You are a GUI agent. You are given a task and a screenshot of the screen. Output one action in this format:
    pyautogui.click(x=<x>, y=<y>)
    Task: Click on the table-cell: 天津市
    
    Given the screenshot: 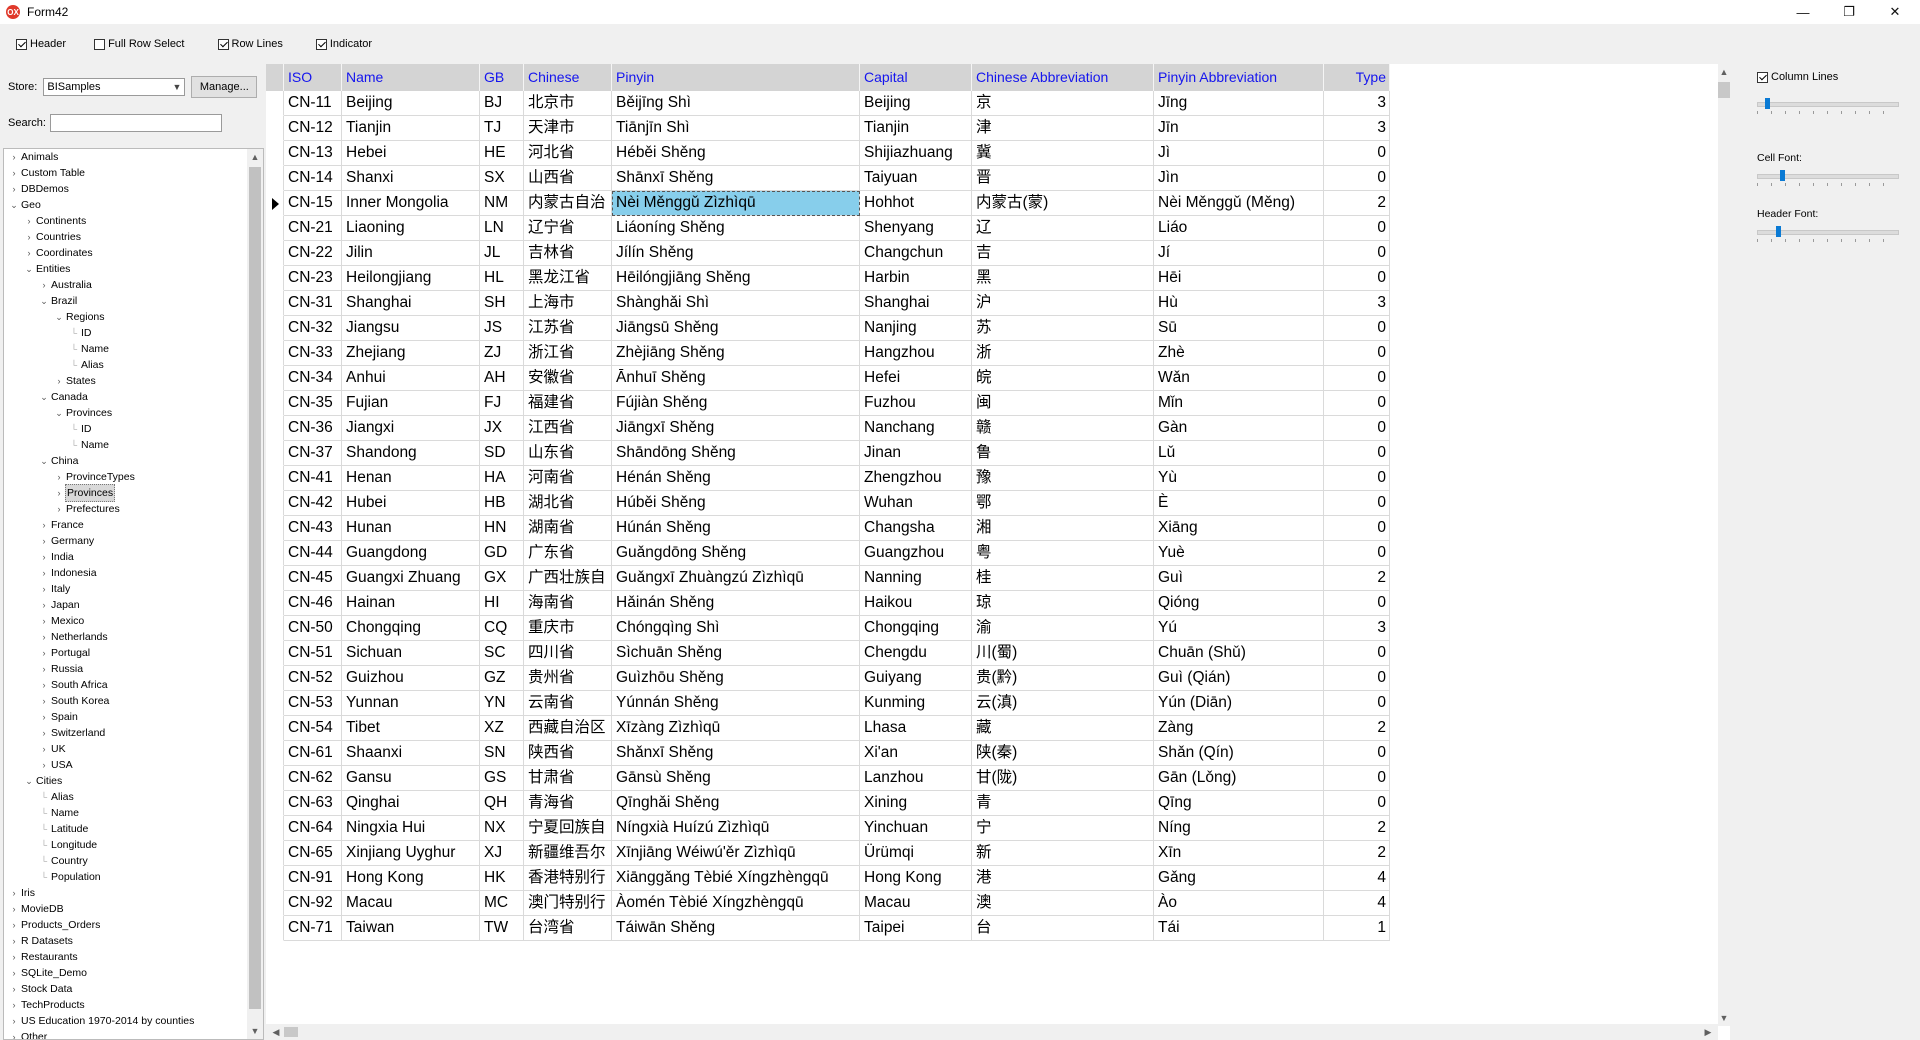 What is the action you would take?
    pyautogui.click(x=568, y=128)
    